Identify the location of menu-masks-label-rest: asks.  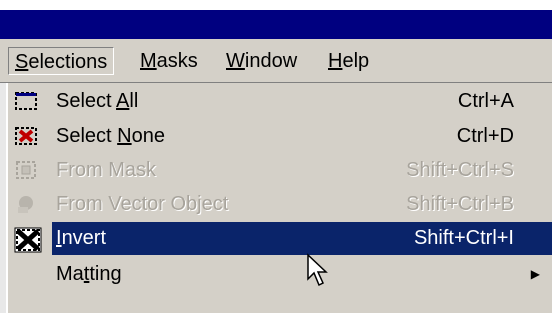
(177, 61).